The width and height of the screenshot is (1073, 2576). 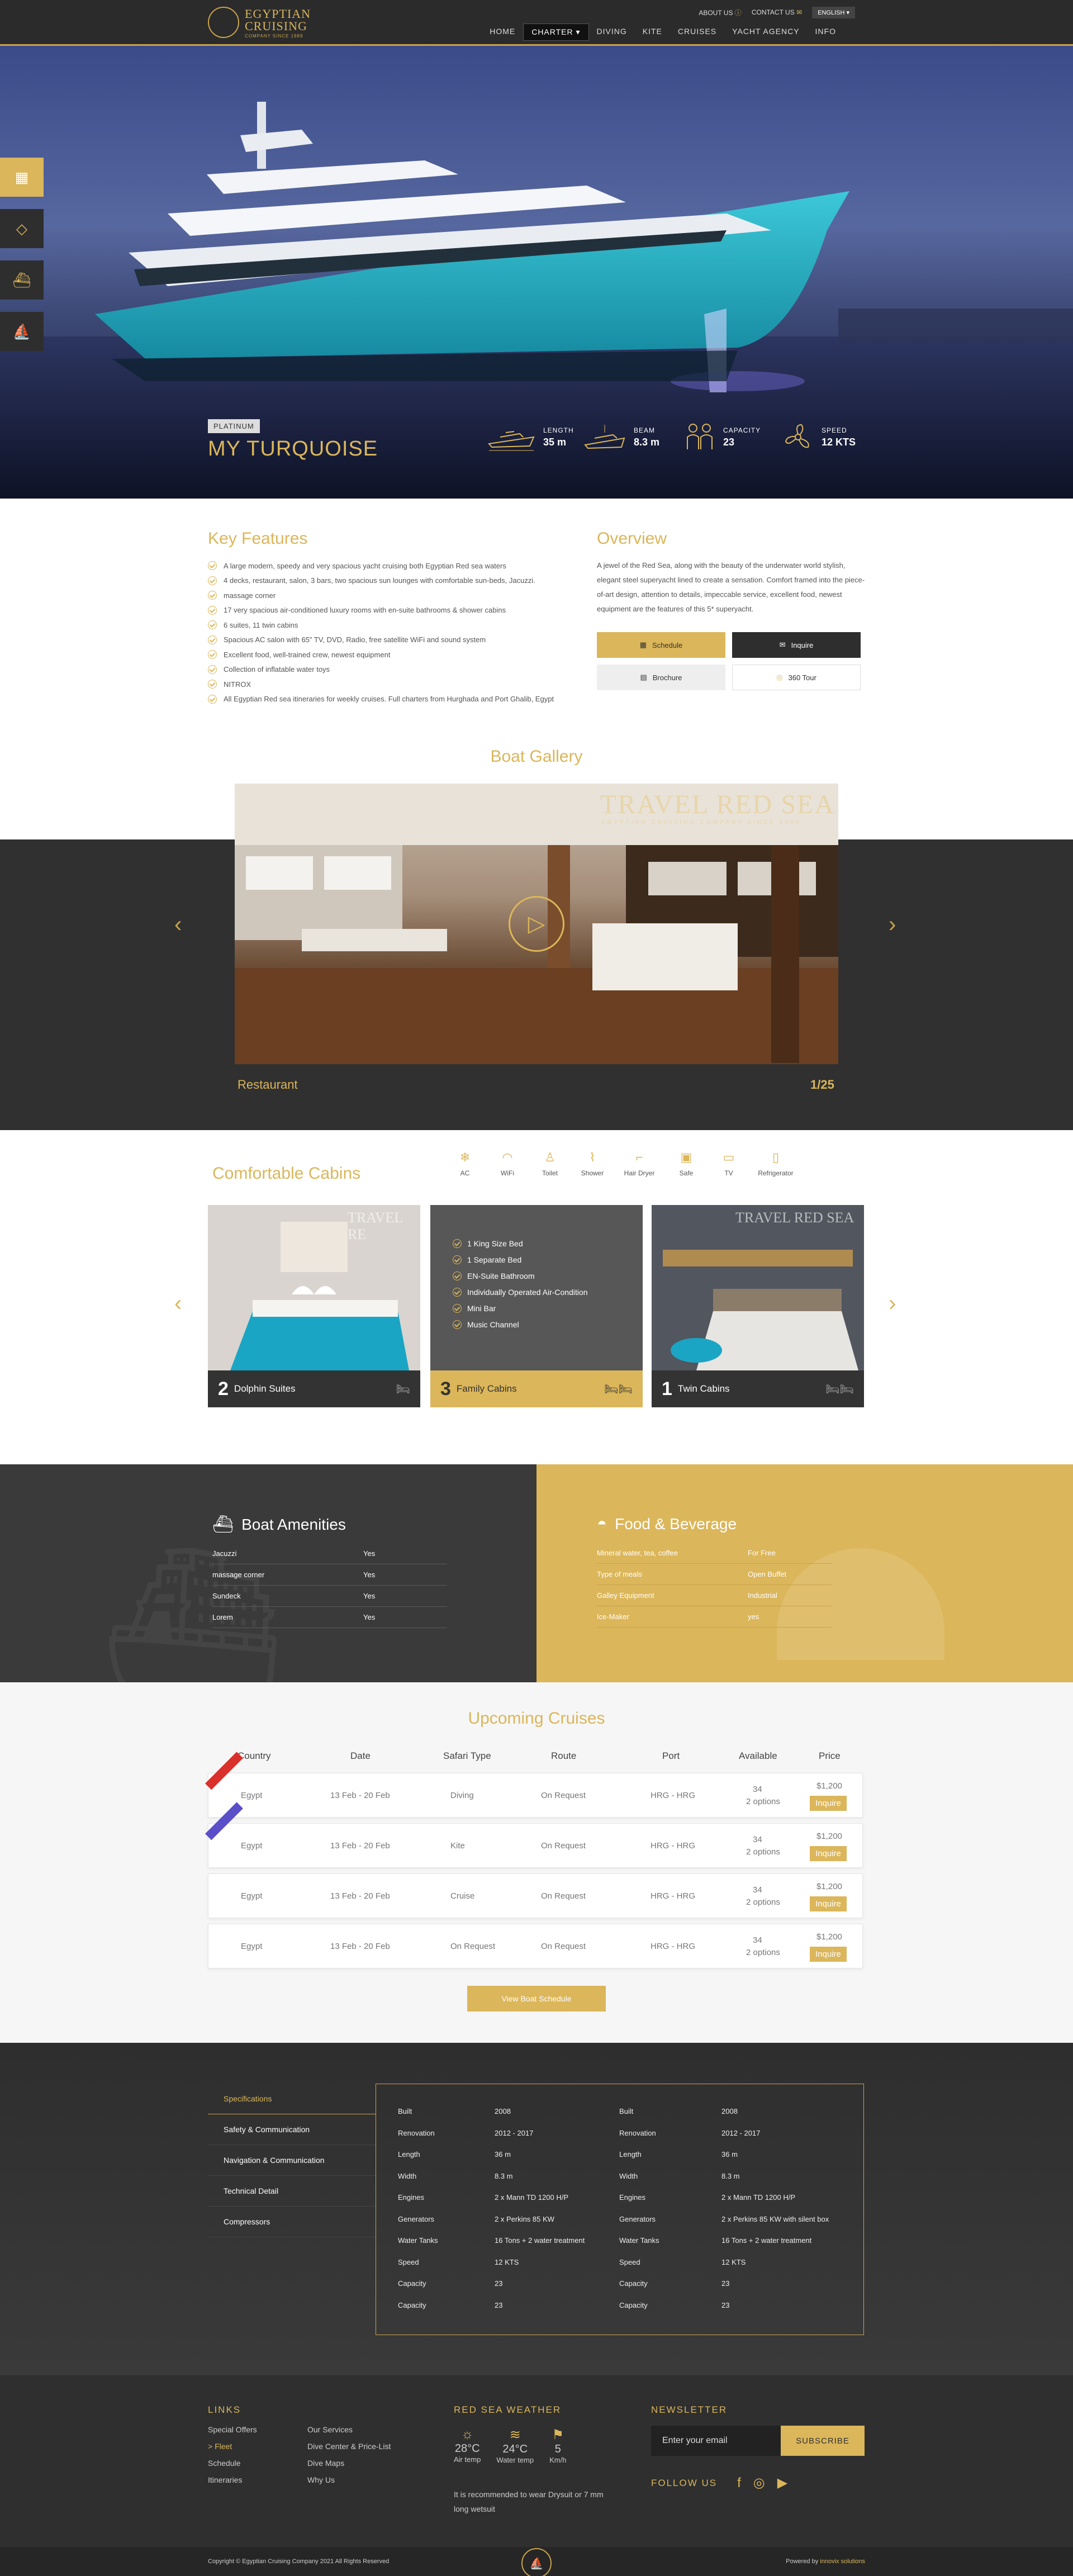 What do you see at coordinates (392, 684) in the screenshot?
I see `feature-item: NITROX` at bounding box center [392, 684].